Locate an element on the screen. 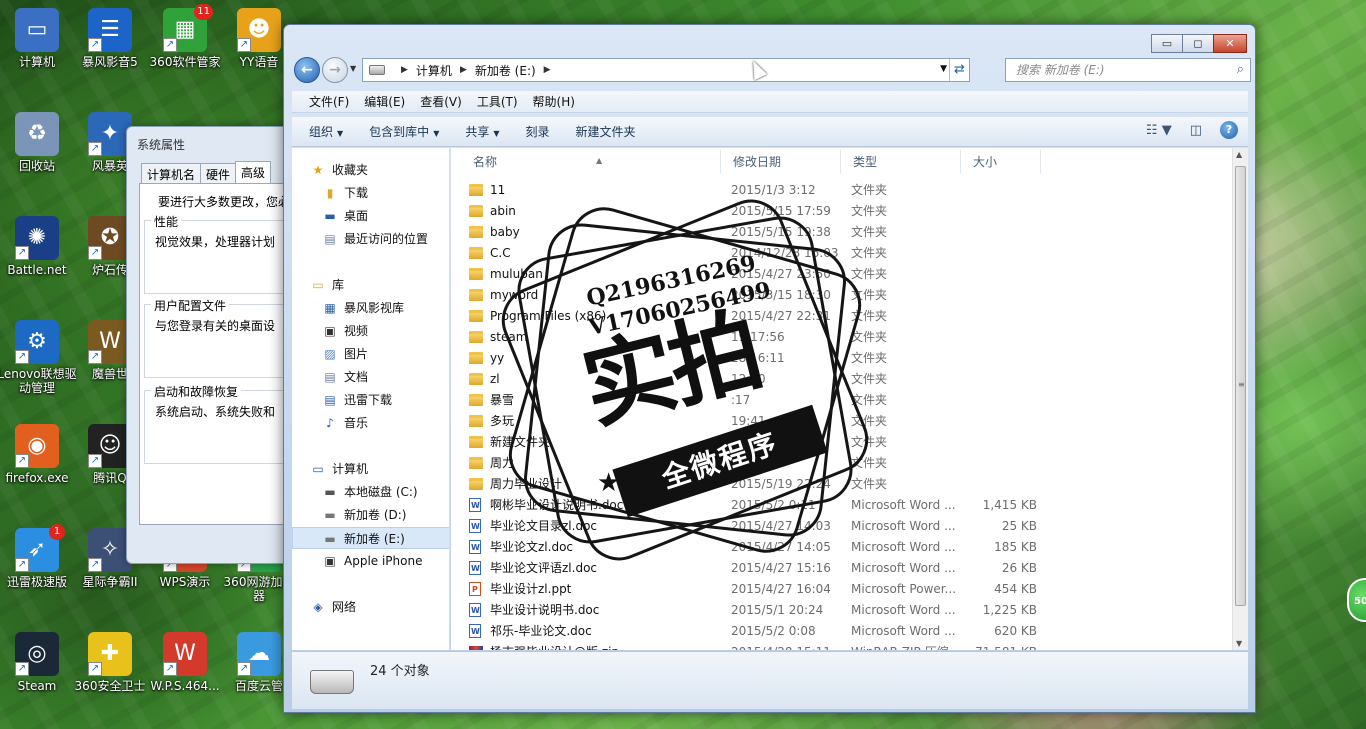 This screenshot has height=729, width=1366. share-button: 共享 ▼ is located at coordinates (482, 131).